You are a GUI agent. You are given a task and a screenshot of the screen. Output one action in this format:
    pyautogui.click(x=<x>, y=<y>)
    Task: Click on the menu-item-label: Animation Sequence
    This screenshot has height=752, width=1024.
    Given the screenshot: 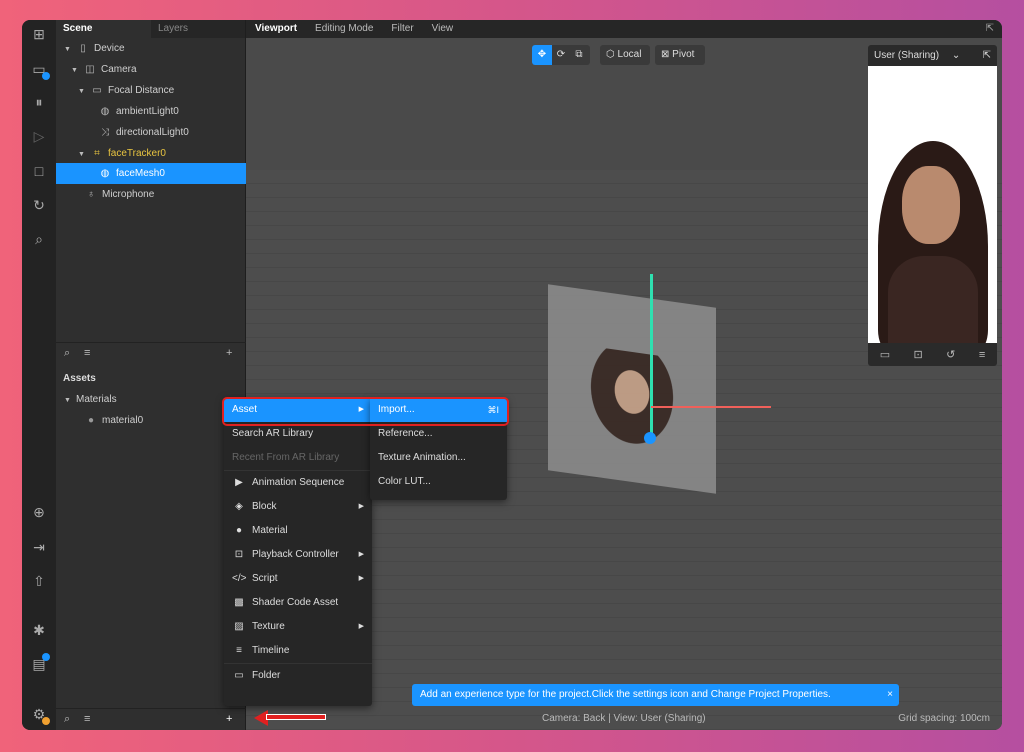 What is the action you would take?
    pyautogui.click(x=298, y=482)
    